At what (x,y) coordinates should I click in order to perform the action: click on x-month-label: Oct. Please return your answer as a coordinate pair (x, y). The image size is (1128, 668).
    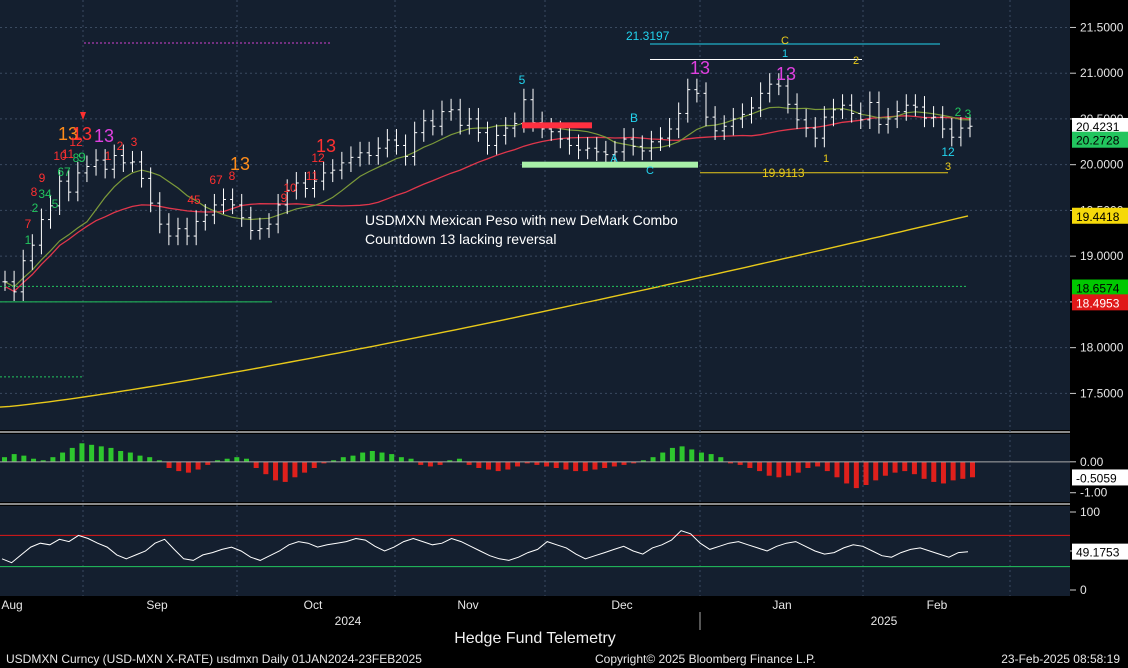
    Looking at the image, I should click on (313, 605).